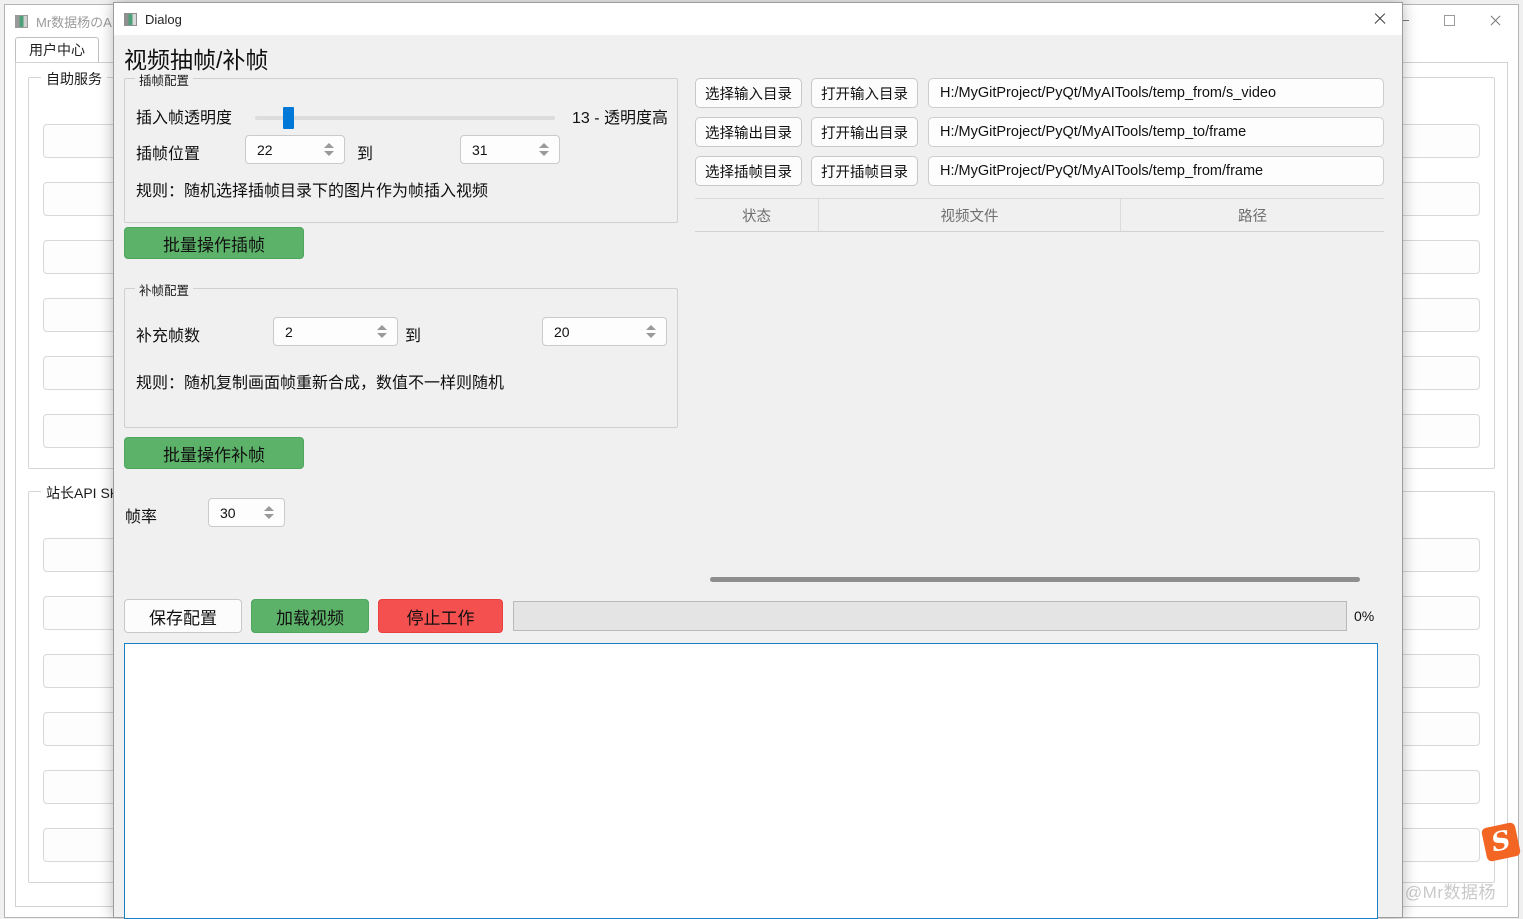 This screenshot has height=919, width=1523. I want to click on column-header-status: 状态, so click(756, 215).